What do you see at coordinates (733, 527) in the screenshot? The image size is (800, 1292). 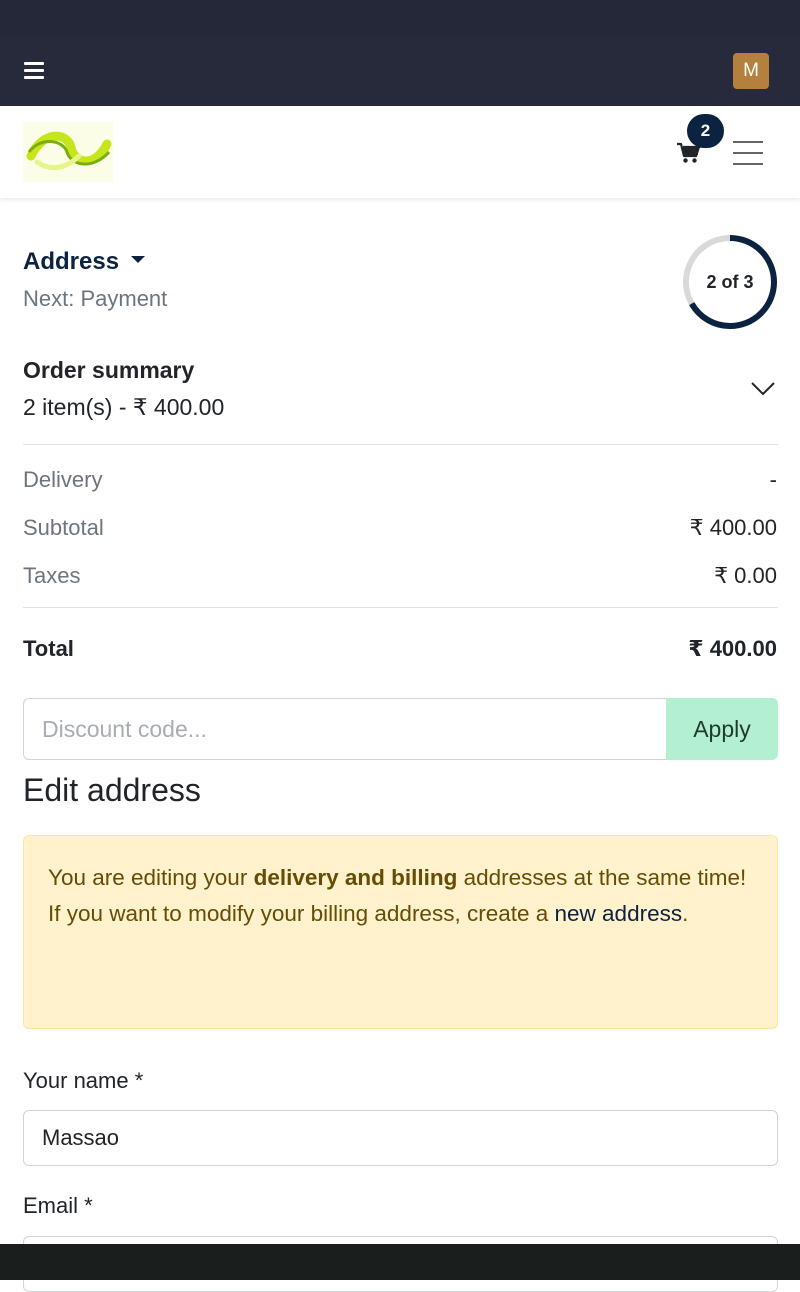 I see `subtotal-value: ₹ 400.00` at bounding box center [733, 527].